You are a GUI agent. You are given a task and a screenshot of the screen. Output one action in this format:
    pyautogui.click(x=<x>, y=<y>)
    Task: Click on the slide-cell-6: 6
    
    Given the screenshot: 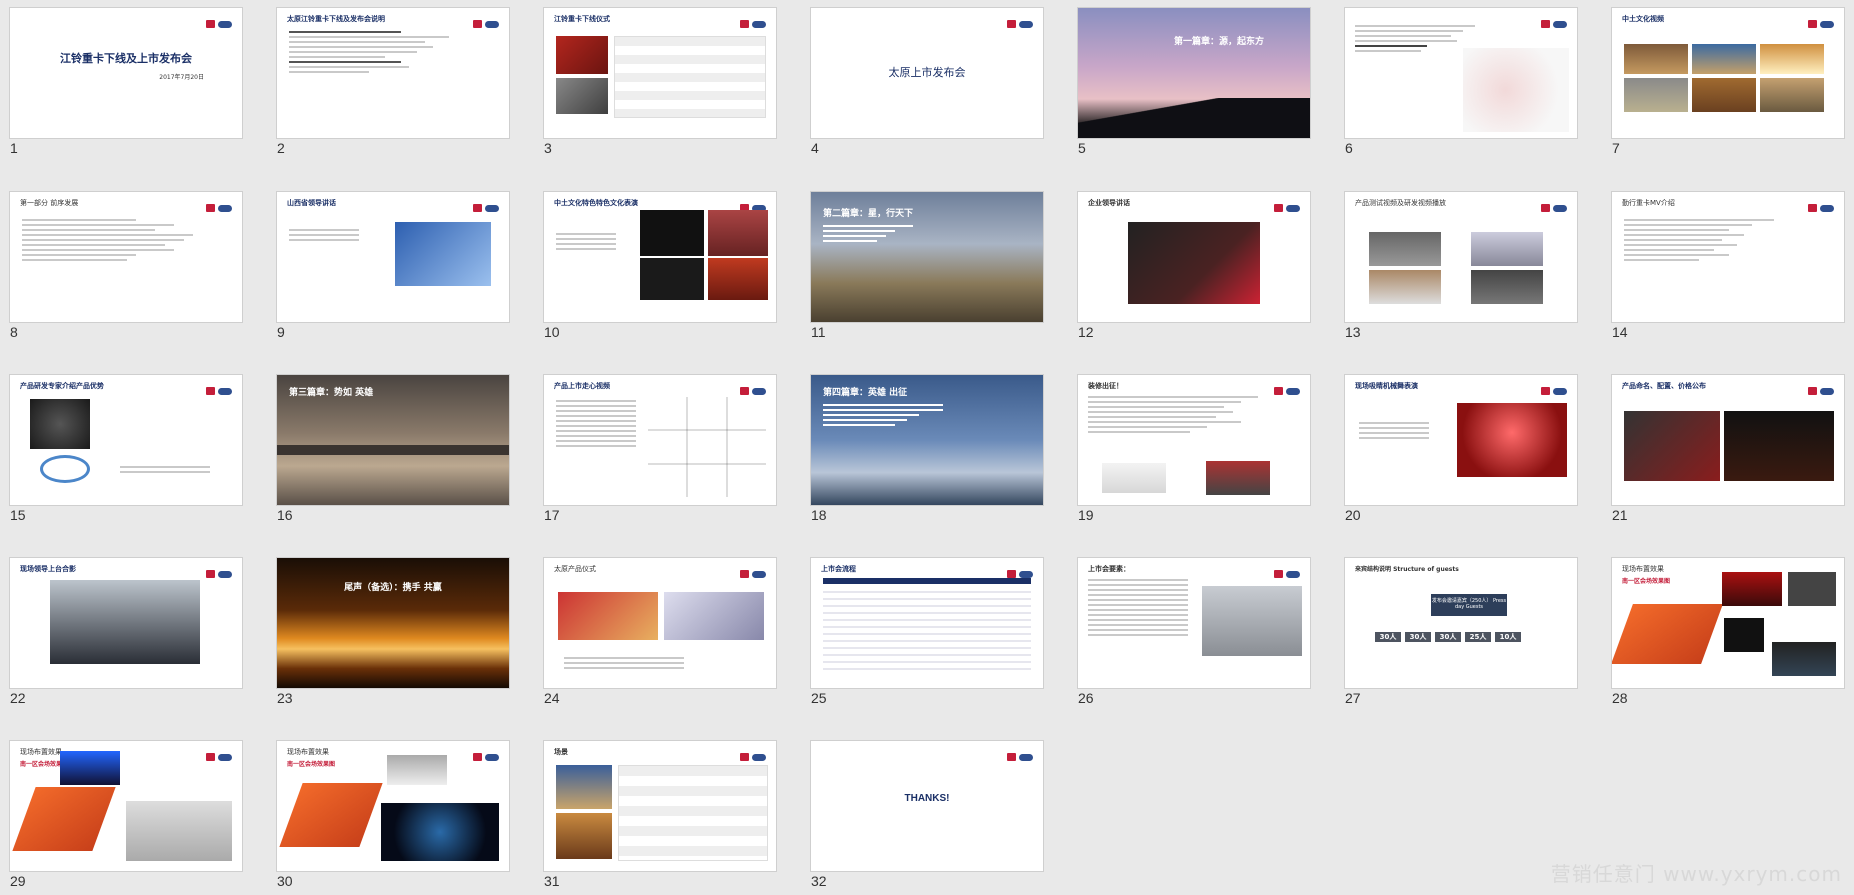 What is the action you would take?
    pyautogui.click(x=1461, y=83)
    